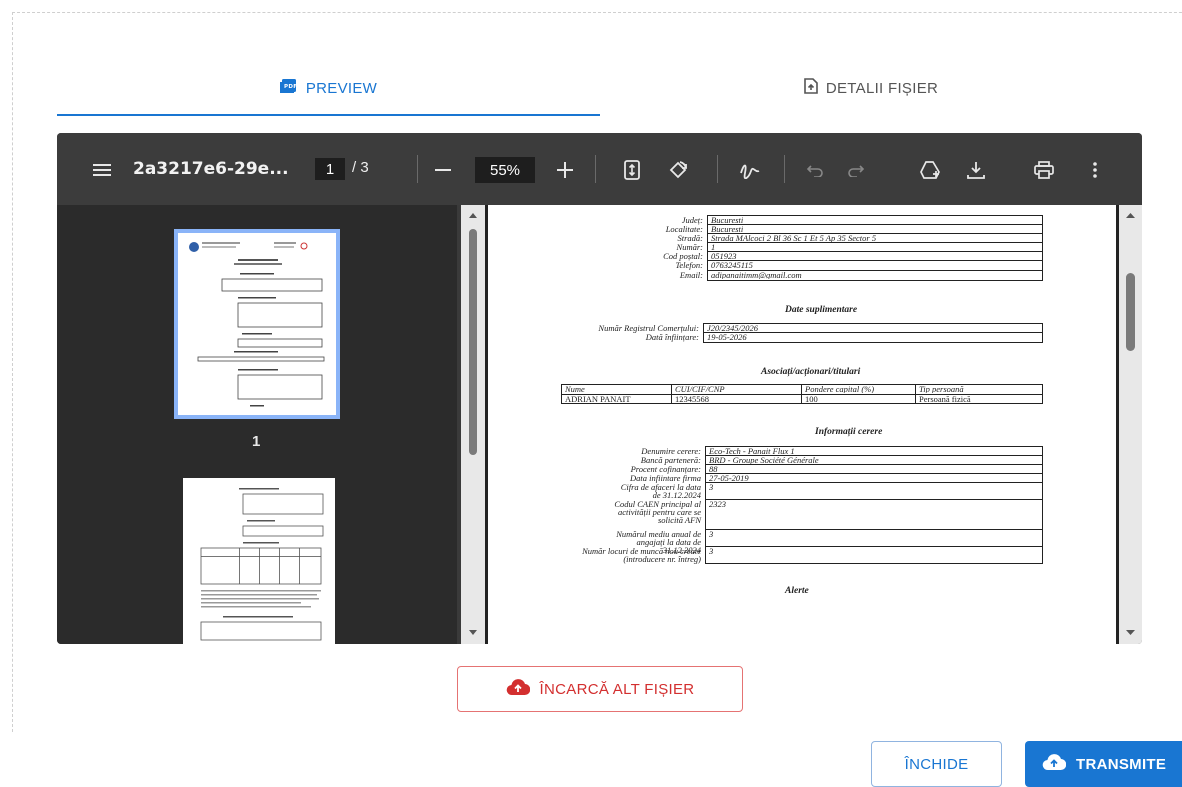  Describe the element at coordinates (713, 469) in the screenshot. I see `field-value: 88` at that location.